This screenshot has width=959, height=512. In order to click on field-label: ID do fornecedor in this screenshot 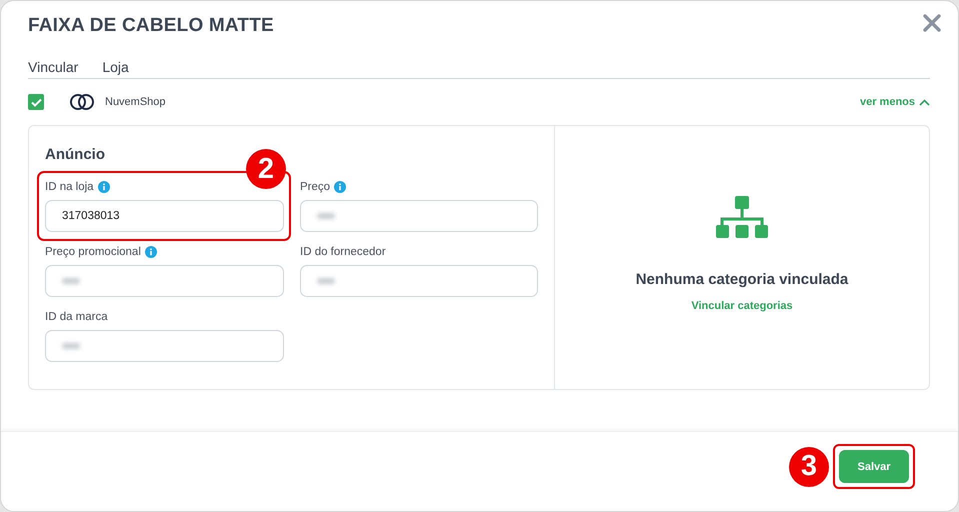, I will do `click(343, 252)`.